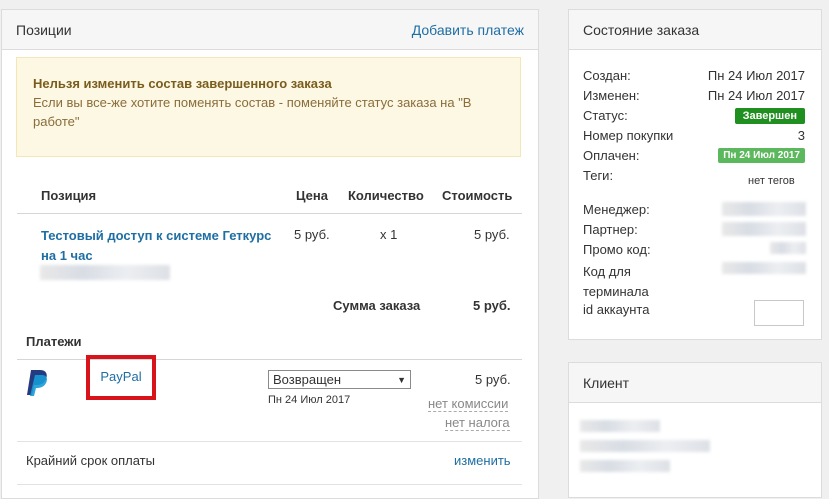 The width and height of the screenshot is (829, 499). Describe the element at coordinates (270, 30) in the screenshot. I see `positions-header: Позиции Добавить платеж` at that location.